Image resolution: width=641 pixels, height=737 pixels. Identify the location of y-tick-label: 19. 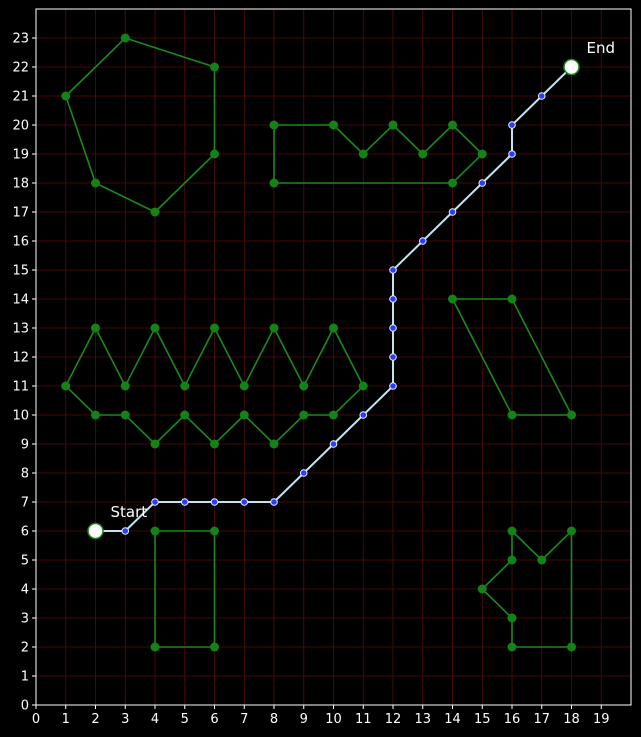
(20, 155).